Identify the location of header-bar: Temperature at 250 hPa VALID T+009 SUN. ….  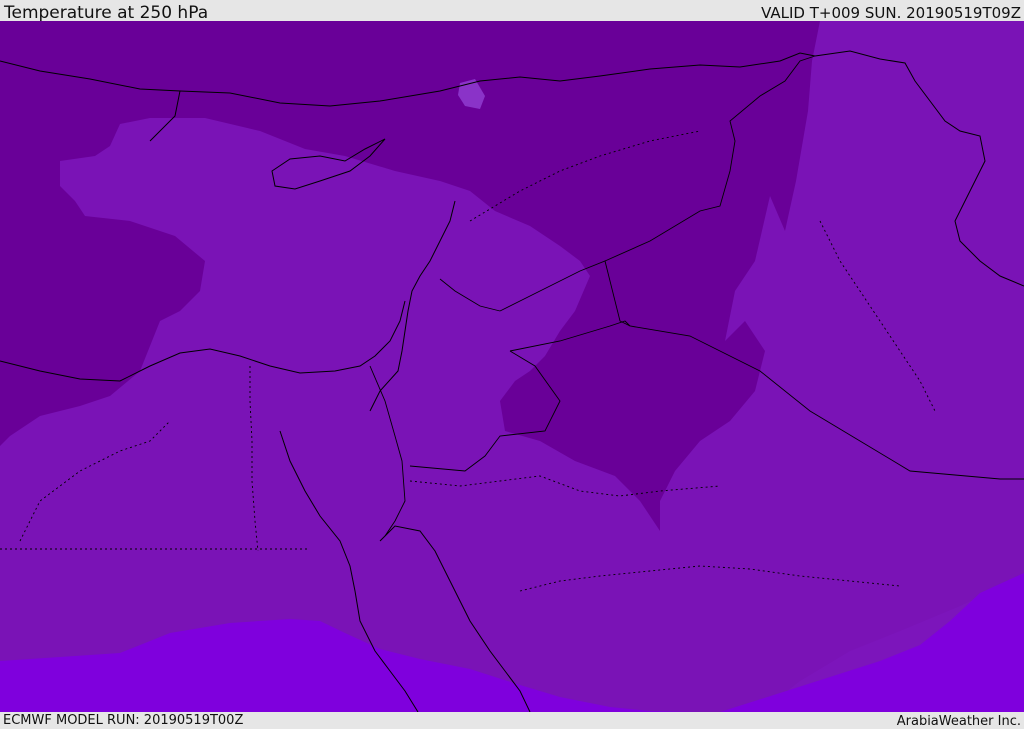
(512, 11).